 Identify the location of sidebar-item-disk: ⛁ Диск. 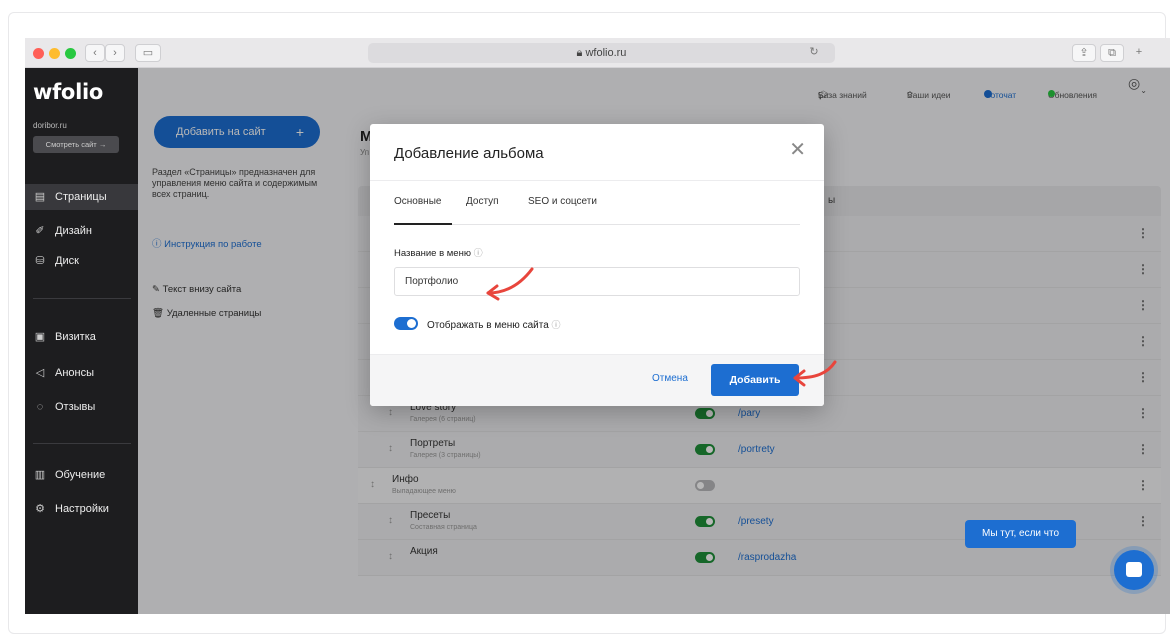
(81, 261).